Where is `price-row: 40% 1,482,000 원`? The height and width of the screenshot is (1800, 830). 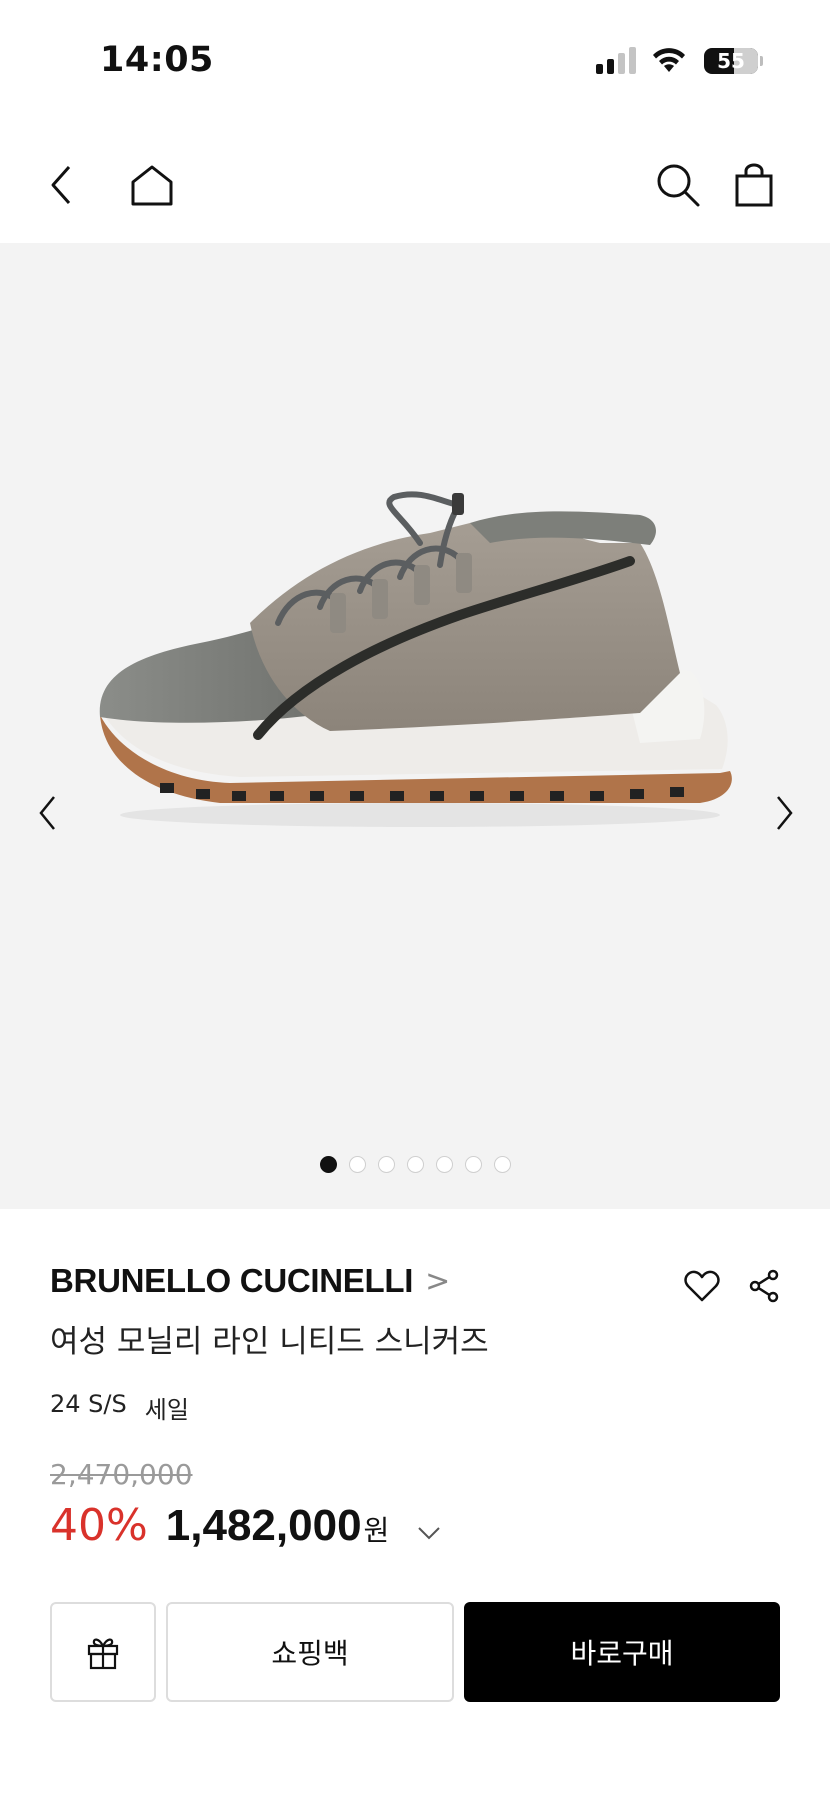 price-row: 40% 1,482,000 원 is located at coordinates (219, 1525).